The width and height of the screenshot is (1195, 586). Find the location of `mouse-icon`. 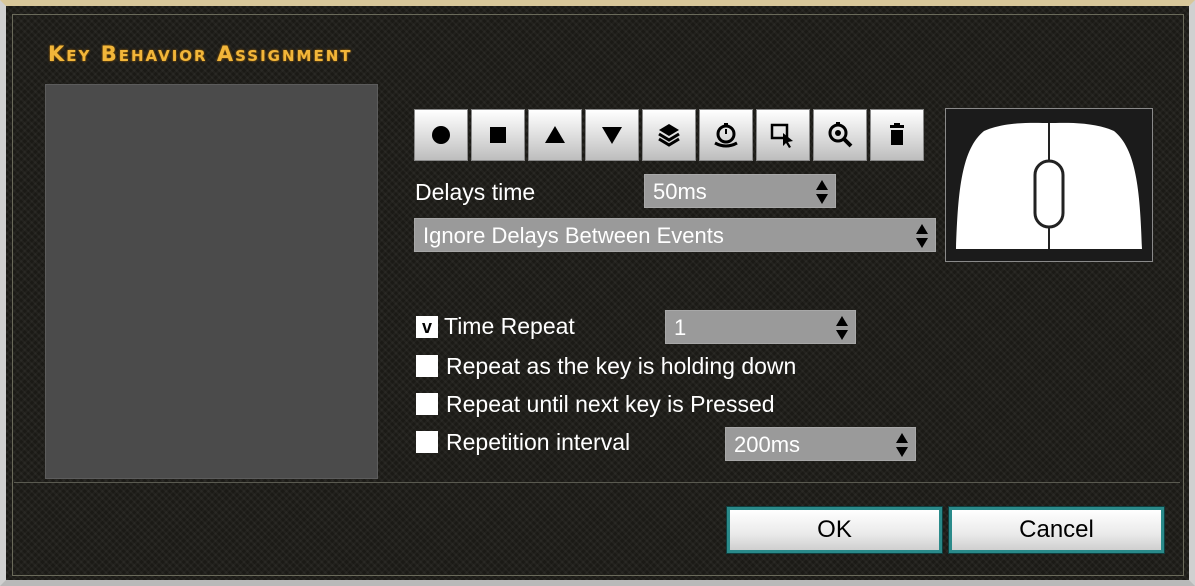

mouse-icon is located at coordinates (1049, 185).